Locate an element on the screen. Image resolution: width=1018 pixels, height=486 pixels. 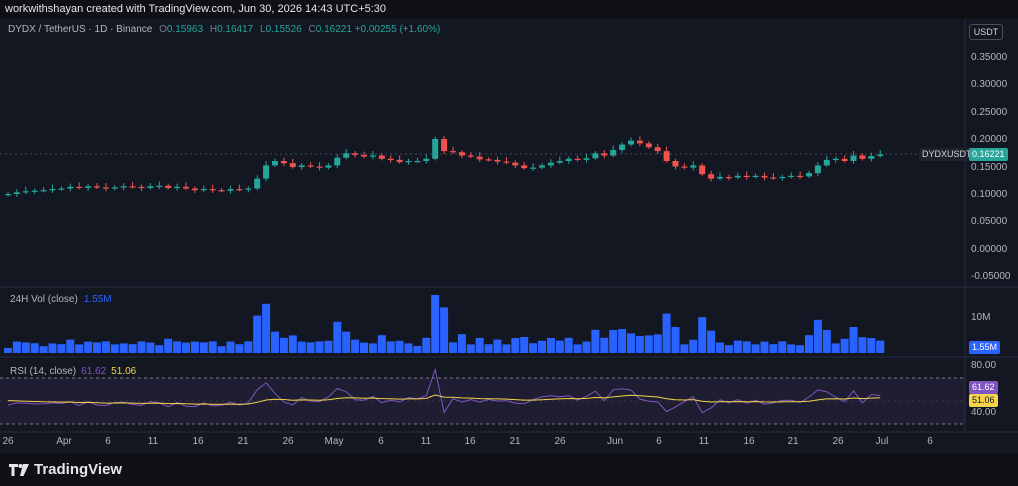
price-axis-label: 0.15000 is located at coordinates (989, 167).